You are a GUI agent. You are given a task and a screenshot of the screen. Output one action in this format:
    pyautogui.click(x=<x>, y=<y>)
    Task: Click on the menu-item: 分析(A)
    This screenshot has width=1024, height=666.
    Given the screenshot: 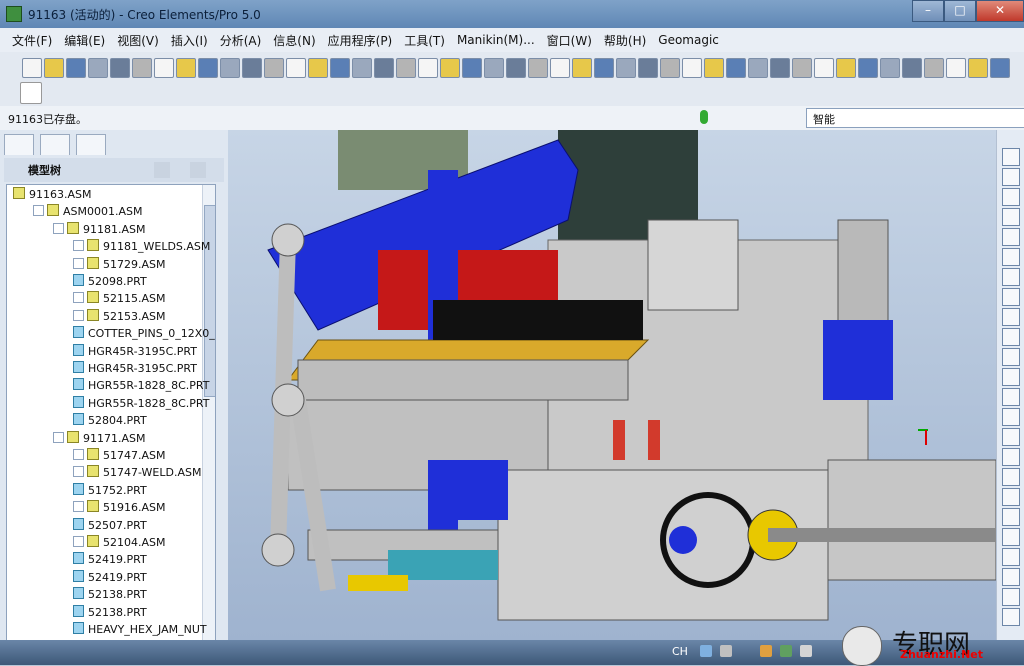 What is the action you would take?
    pyautogui.click(x=241, y=40)
    